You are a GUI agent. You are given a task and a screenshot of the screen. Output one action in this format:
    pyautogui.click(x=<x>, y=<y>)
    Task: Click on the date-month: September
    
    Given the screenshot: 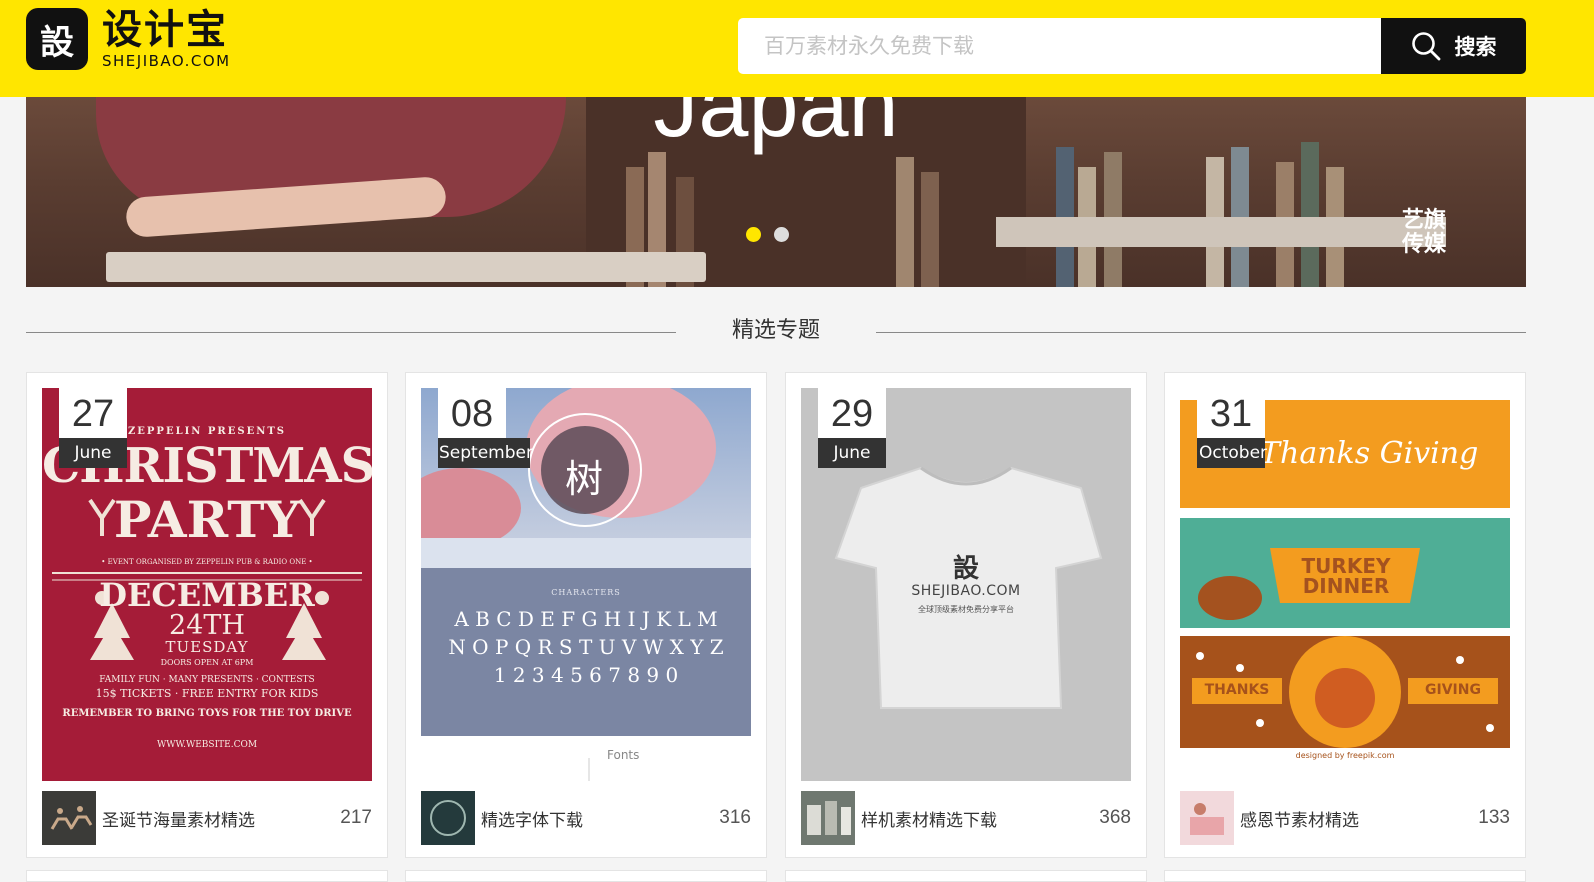 What is the action you would take?
    pyautogui.click(x=485, y=453)
    